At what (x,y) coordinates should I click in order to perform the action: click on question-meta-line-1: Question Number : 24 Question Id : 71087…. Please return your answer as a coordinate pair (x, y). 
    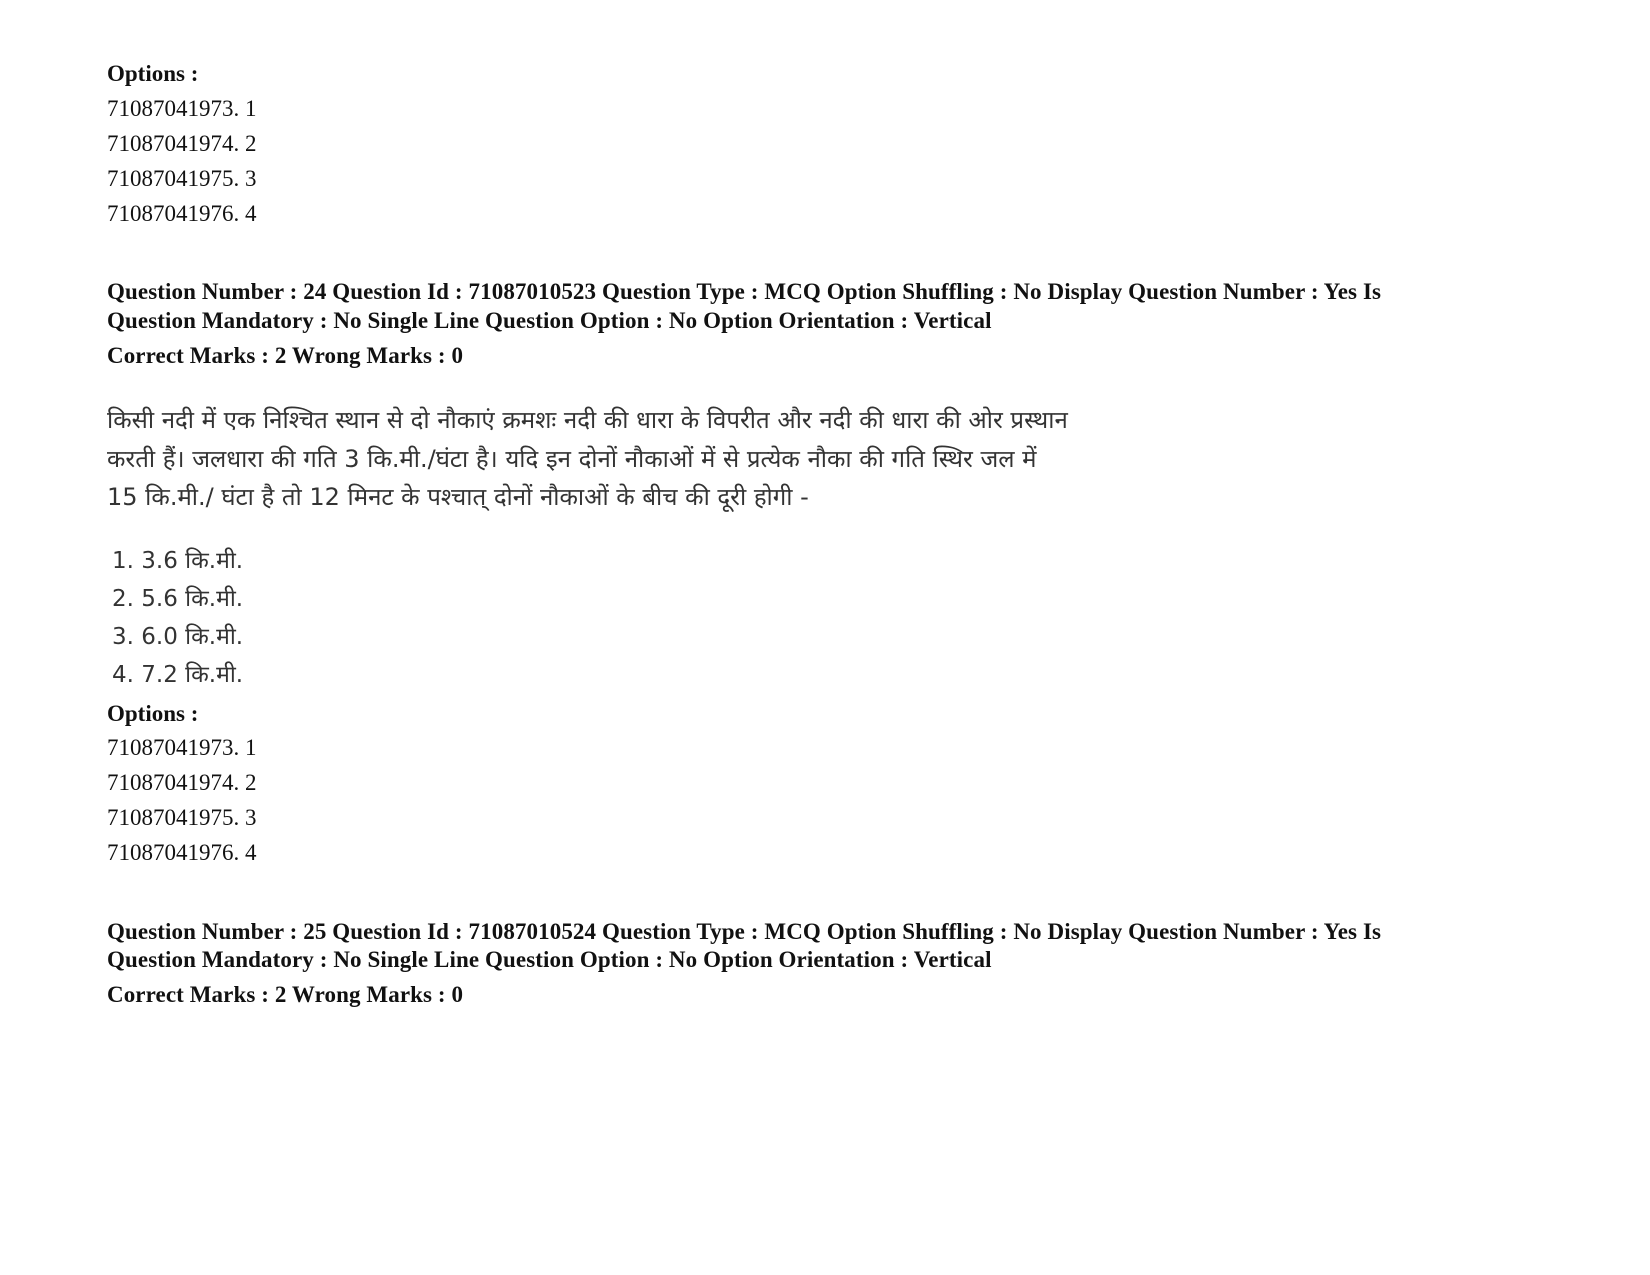
    Looking at the image, I should click on (744, 291).